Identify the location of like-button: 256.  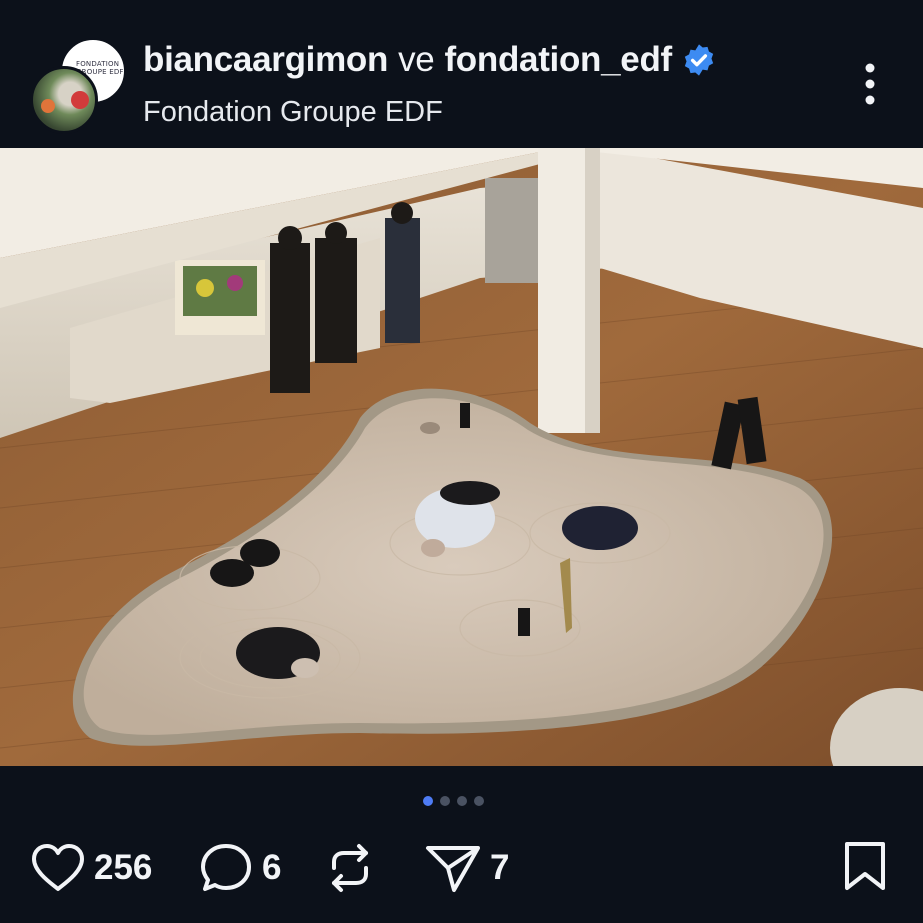
(91, 868).